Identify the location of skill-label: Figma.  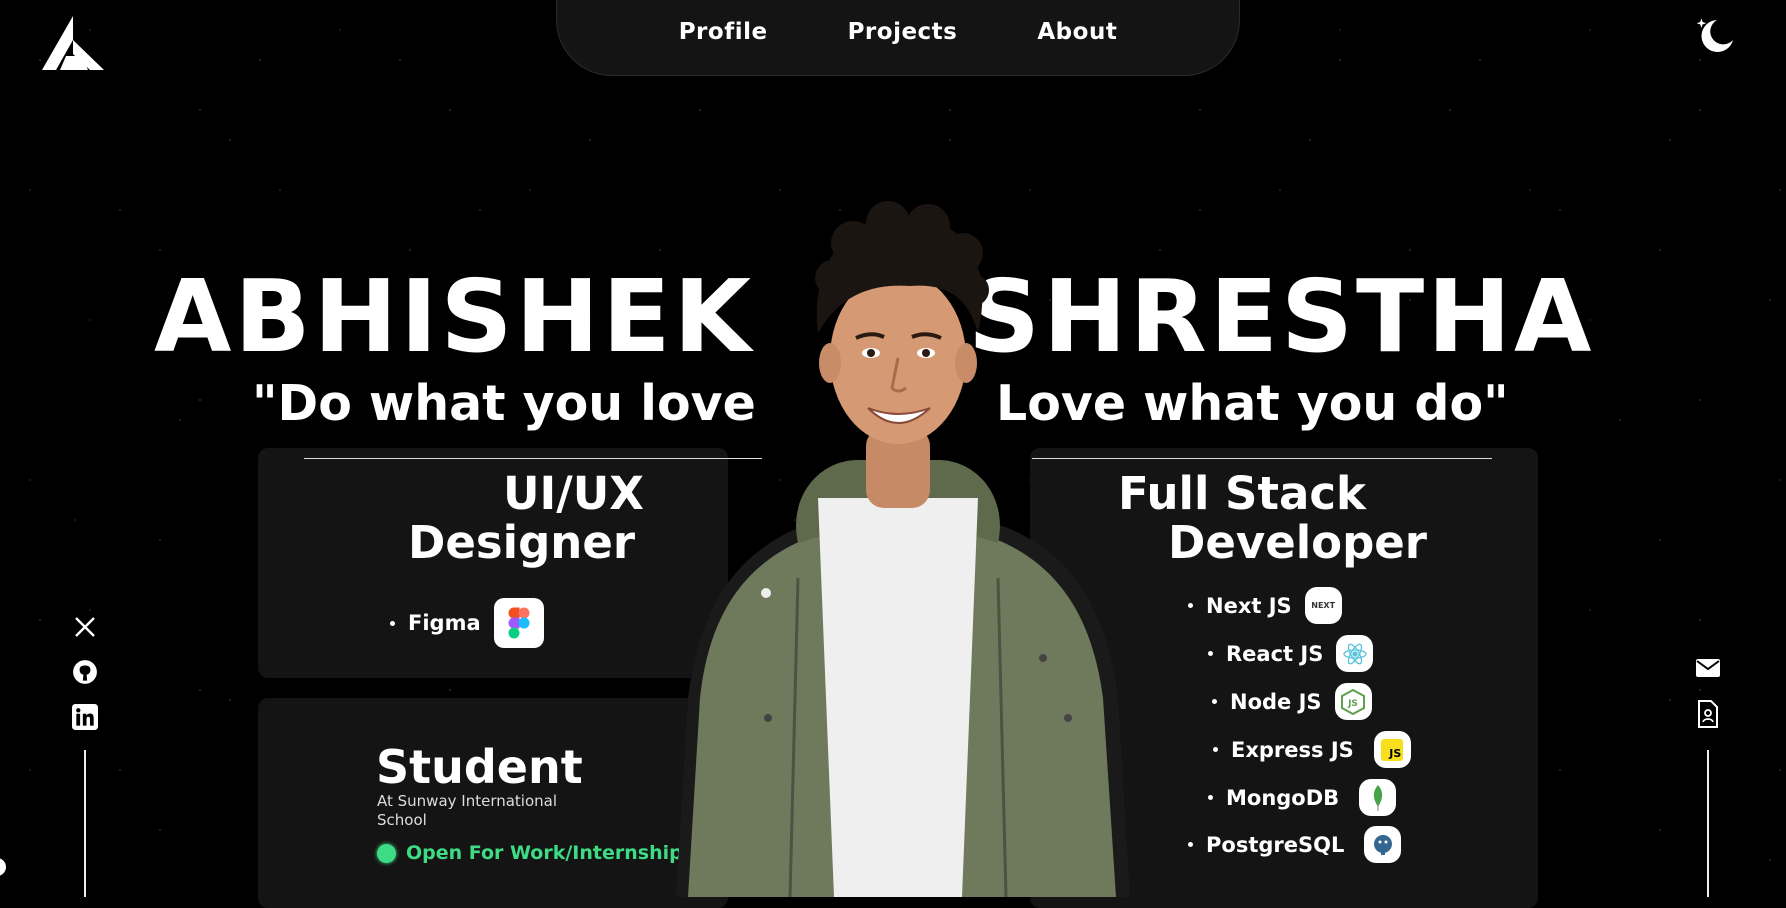
(444, 623).